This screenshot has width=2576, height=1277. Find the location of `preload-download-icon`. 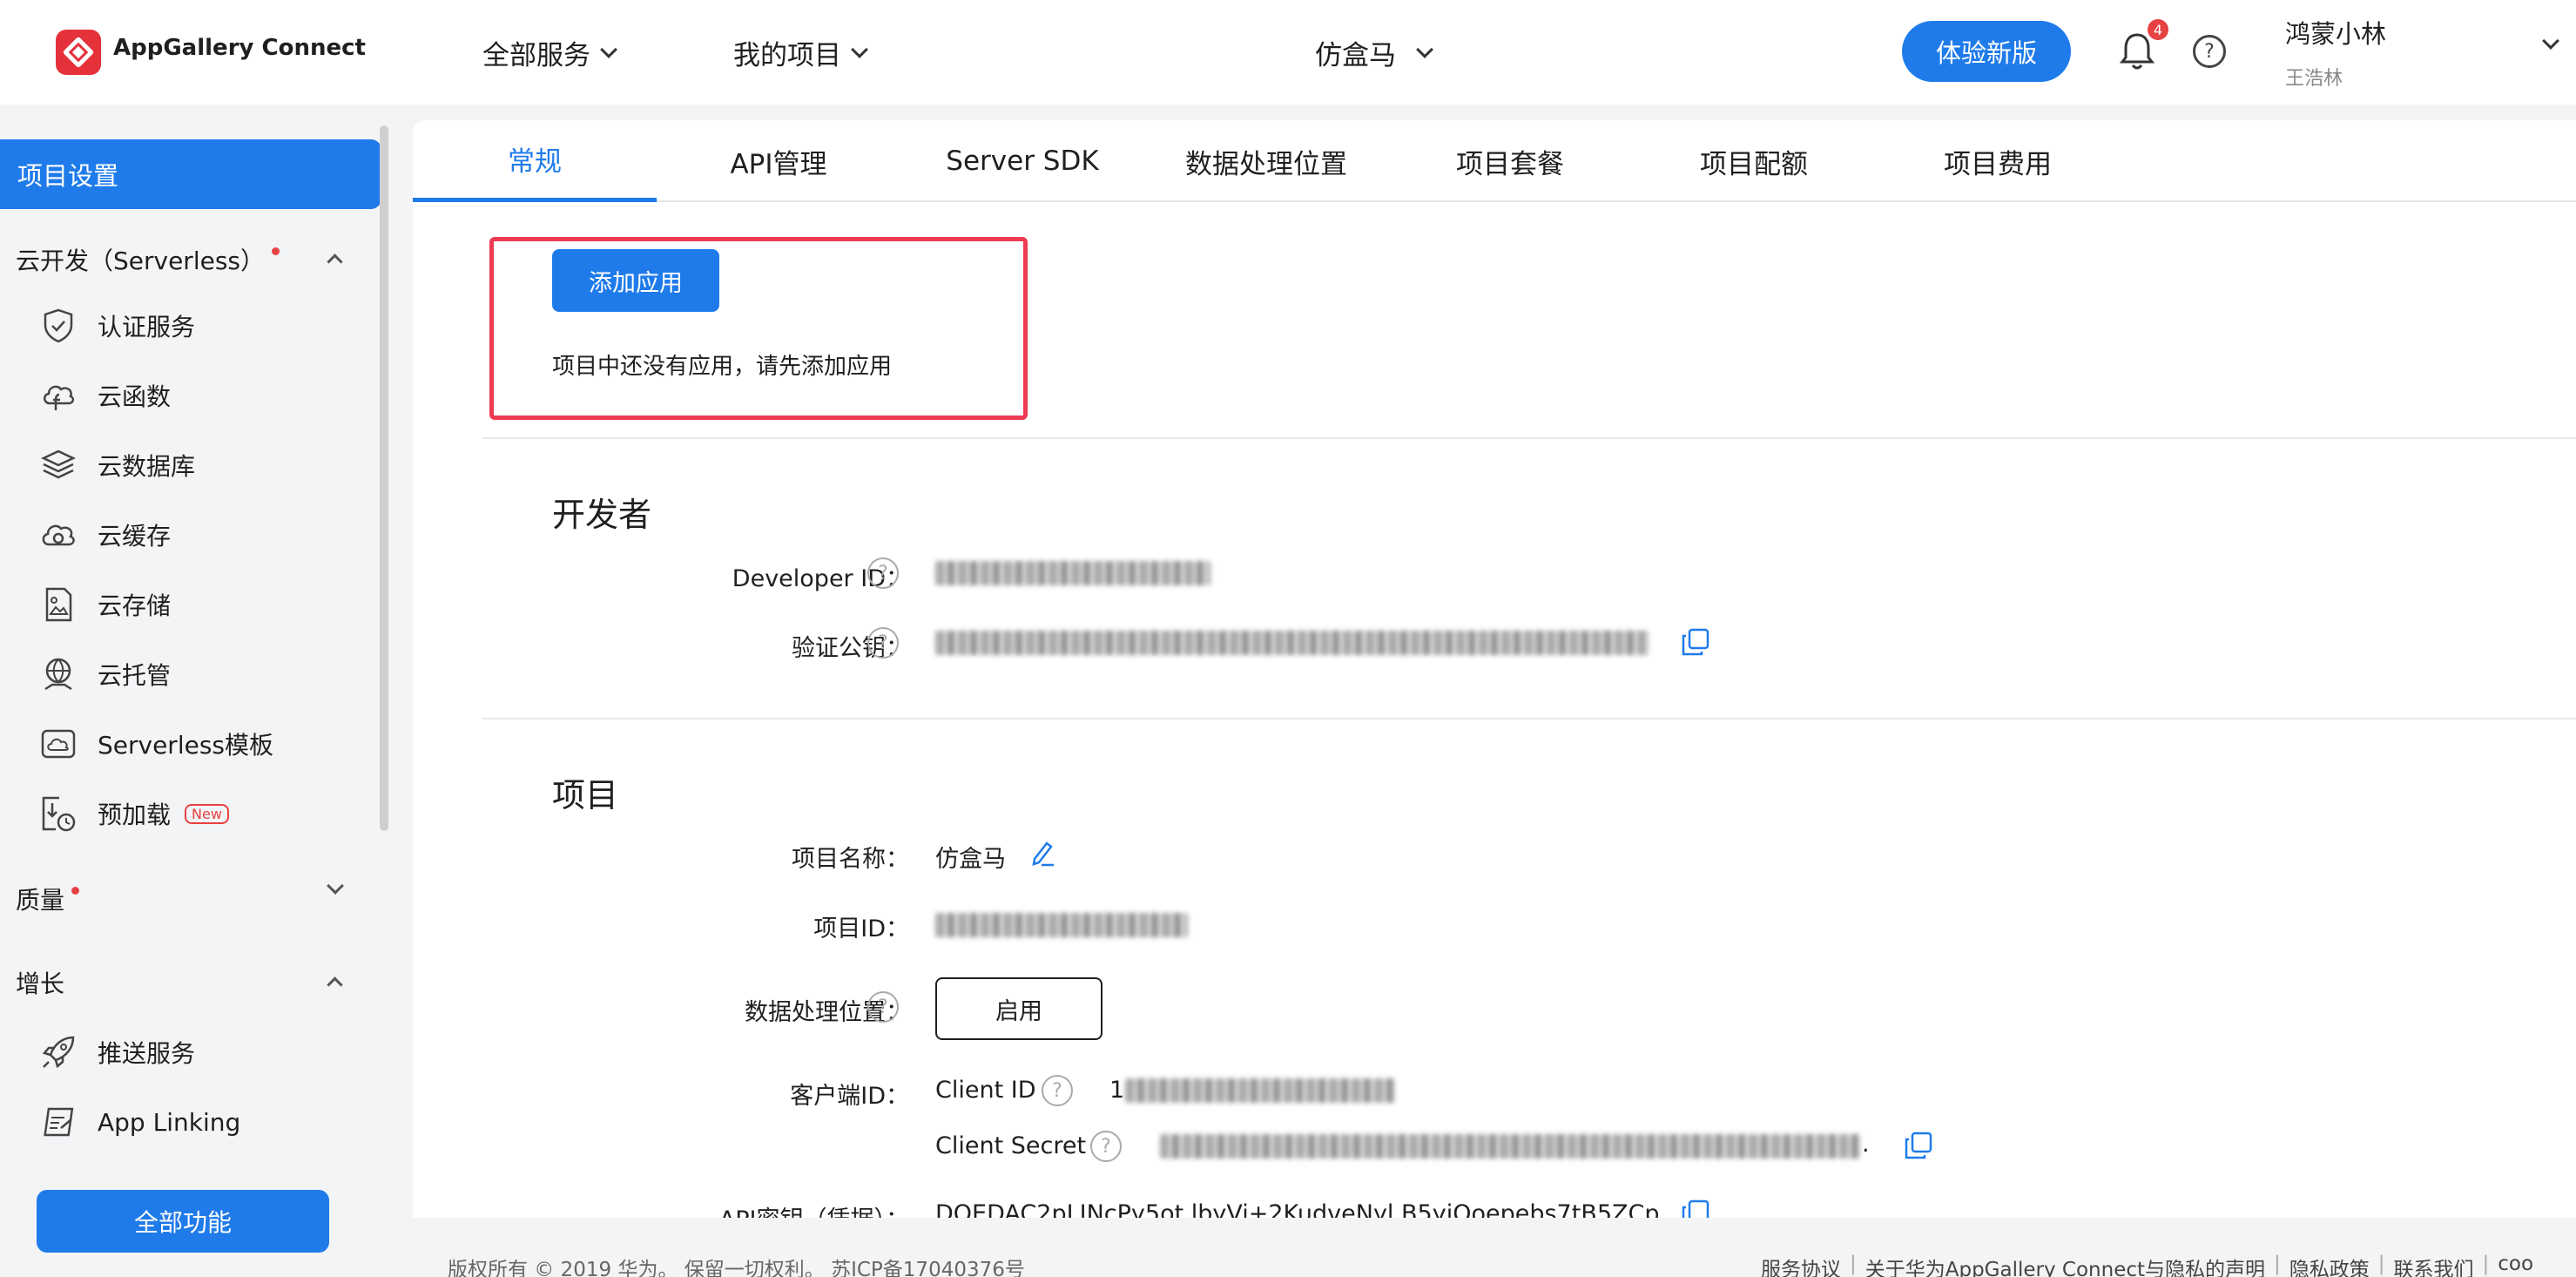

preload-download-icon is located at coordinates (59, 814).